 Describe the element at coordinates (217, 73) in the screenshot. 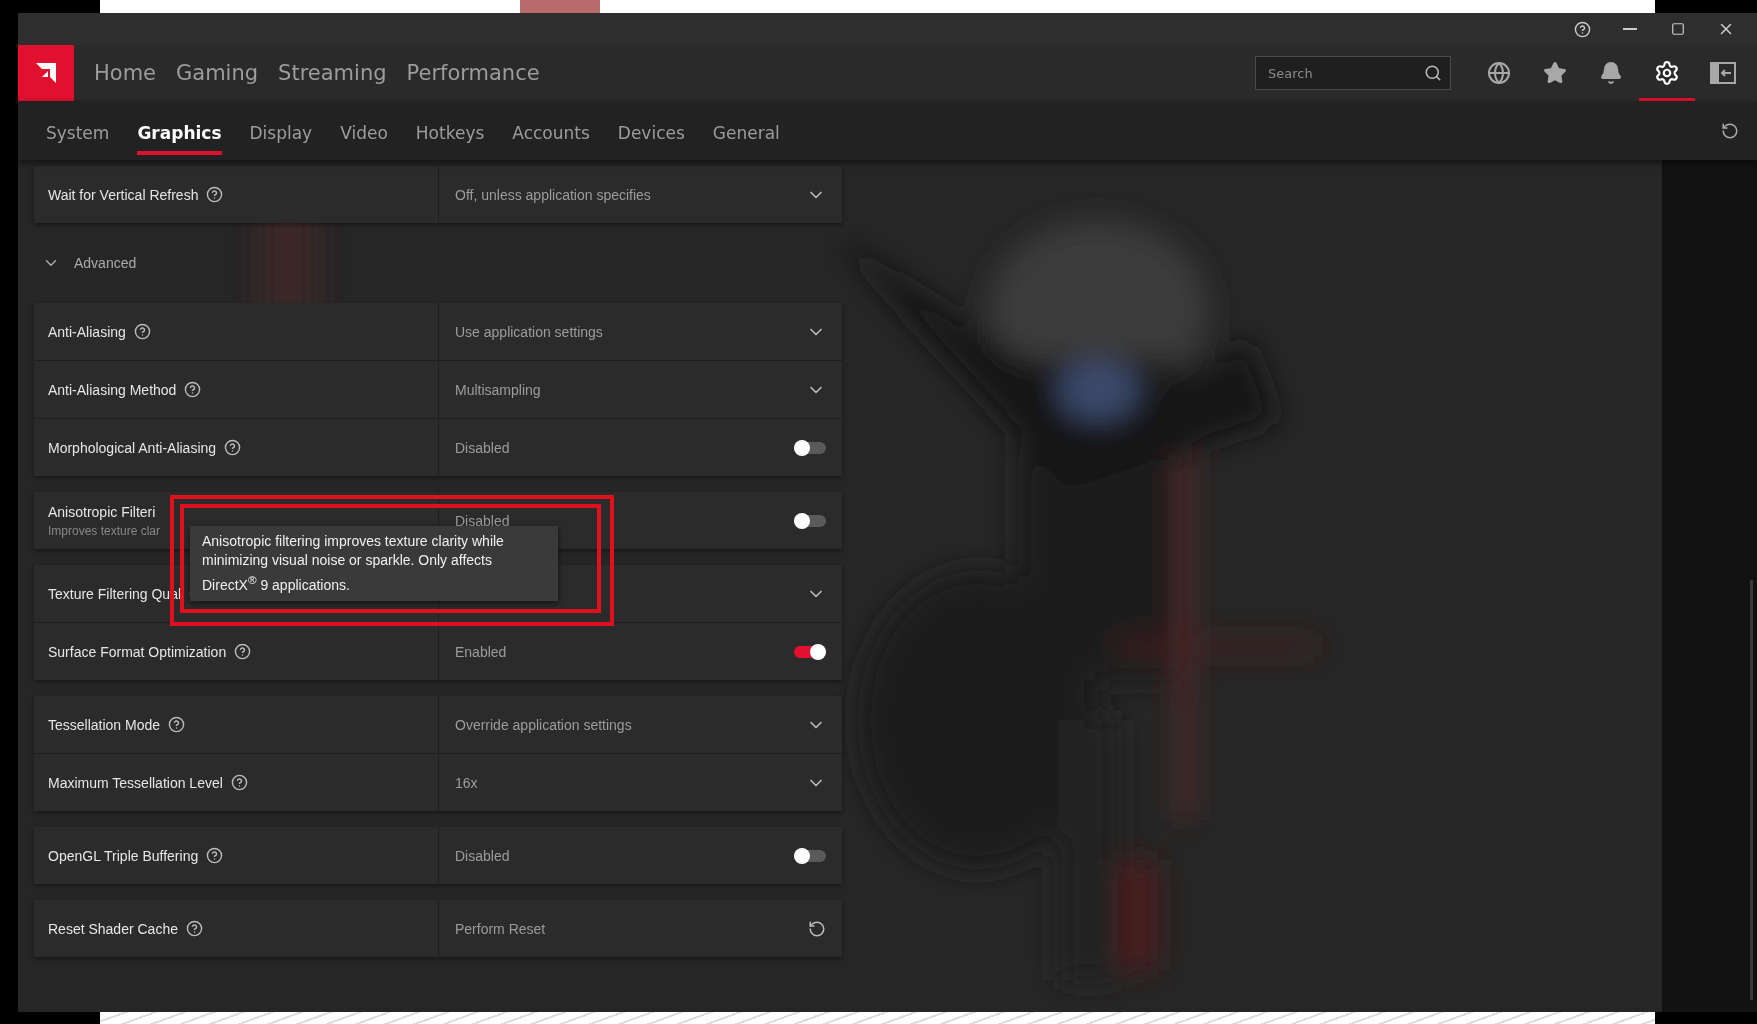

I see `nav-tab: Gaming` at that location.